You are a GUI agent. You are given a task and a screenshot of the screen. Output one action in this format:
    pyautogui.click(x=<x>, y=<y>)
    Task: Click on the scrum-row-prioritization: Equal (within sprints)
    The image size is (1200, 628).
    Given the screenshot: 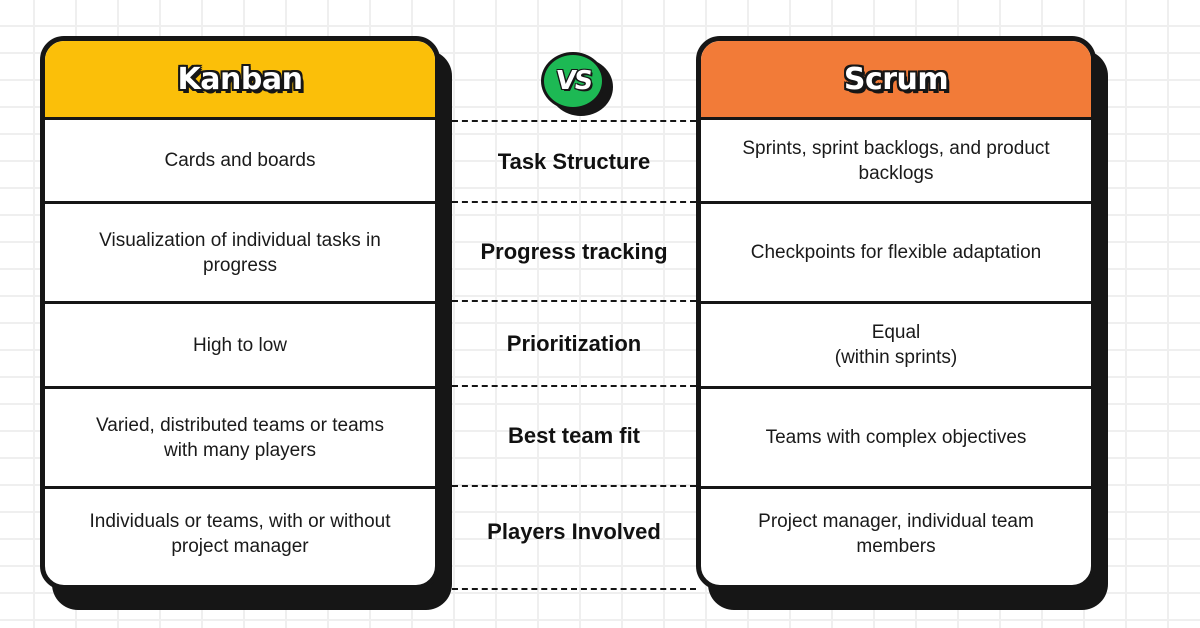 What is the action you would take?
    pyautogui.click(x=896, y=346)
    